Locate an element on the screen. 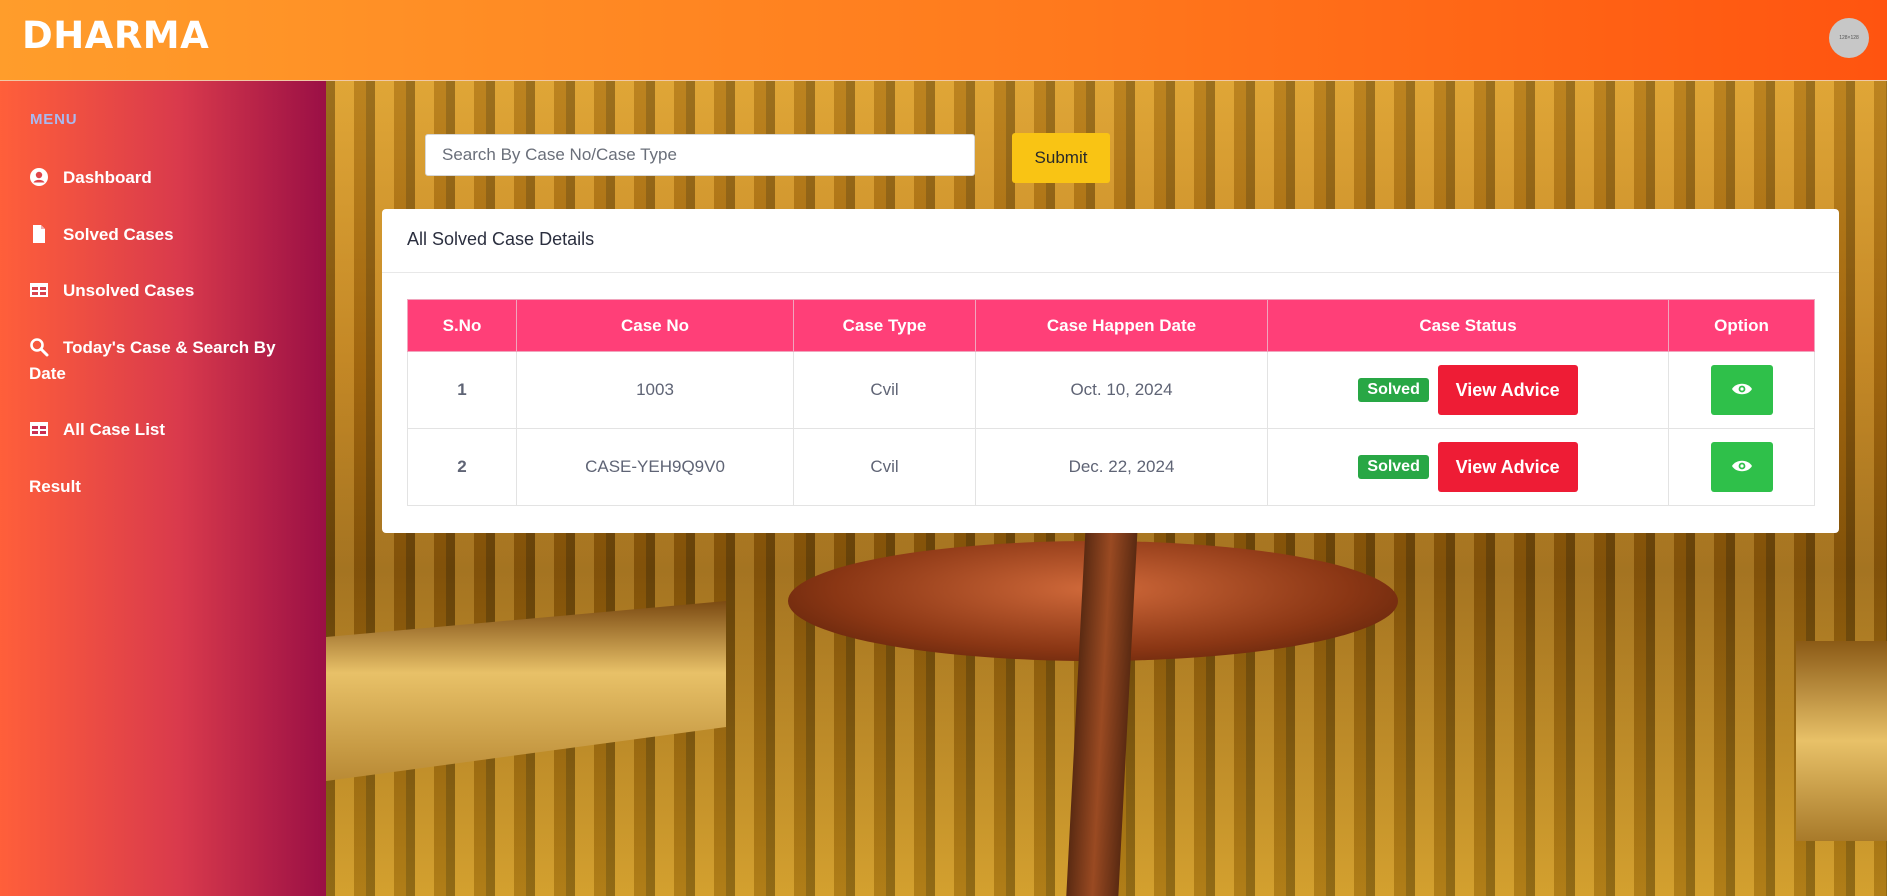 Image resolution: width=1887 pixels, height=896 pixels. column-header-date: Case Happen Date is located at coordinates (1121, 325).